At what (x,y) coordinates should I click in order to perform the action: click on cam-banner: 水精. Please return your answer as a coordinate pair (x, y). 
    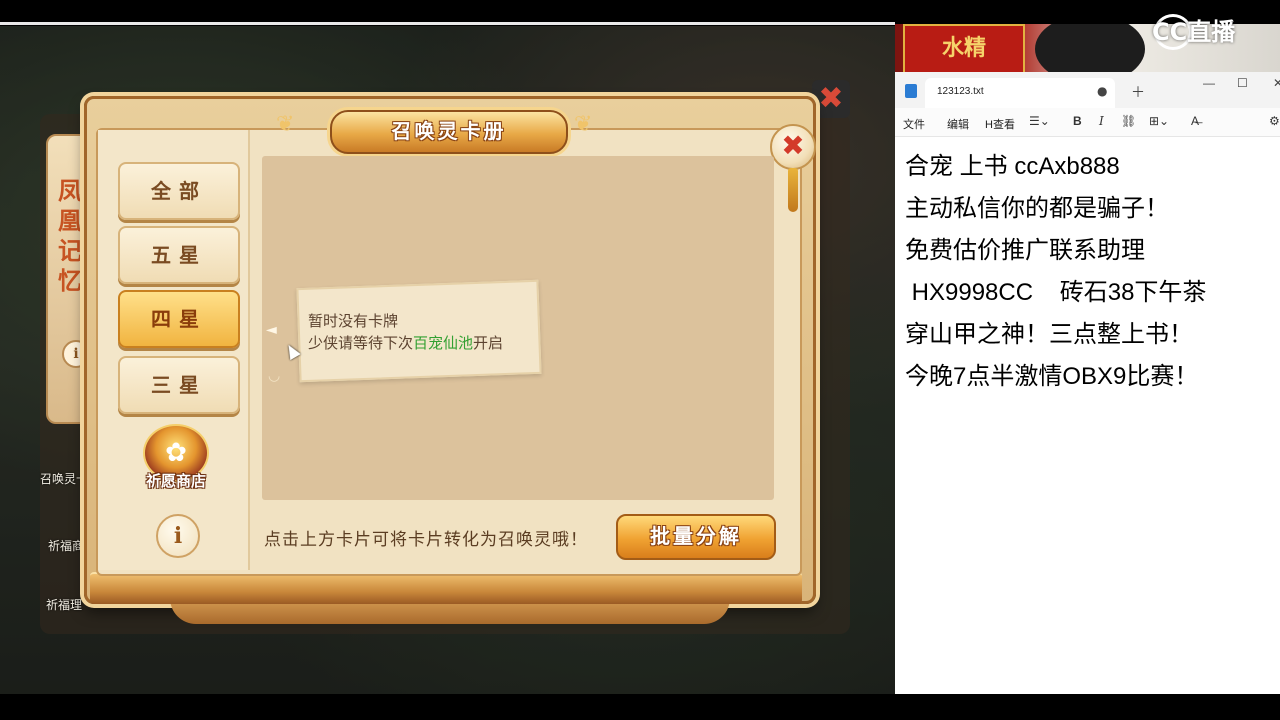
    Looking at the image, I should click on (964, 48).